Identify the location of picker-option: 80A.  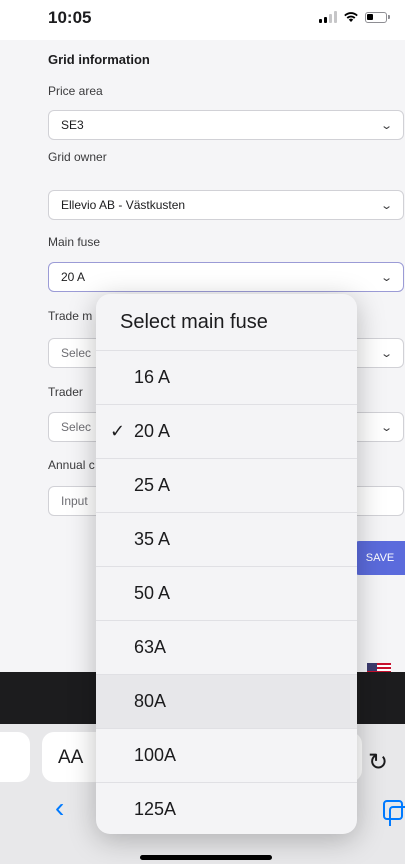
(226, 701).